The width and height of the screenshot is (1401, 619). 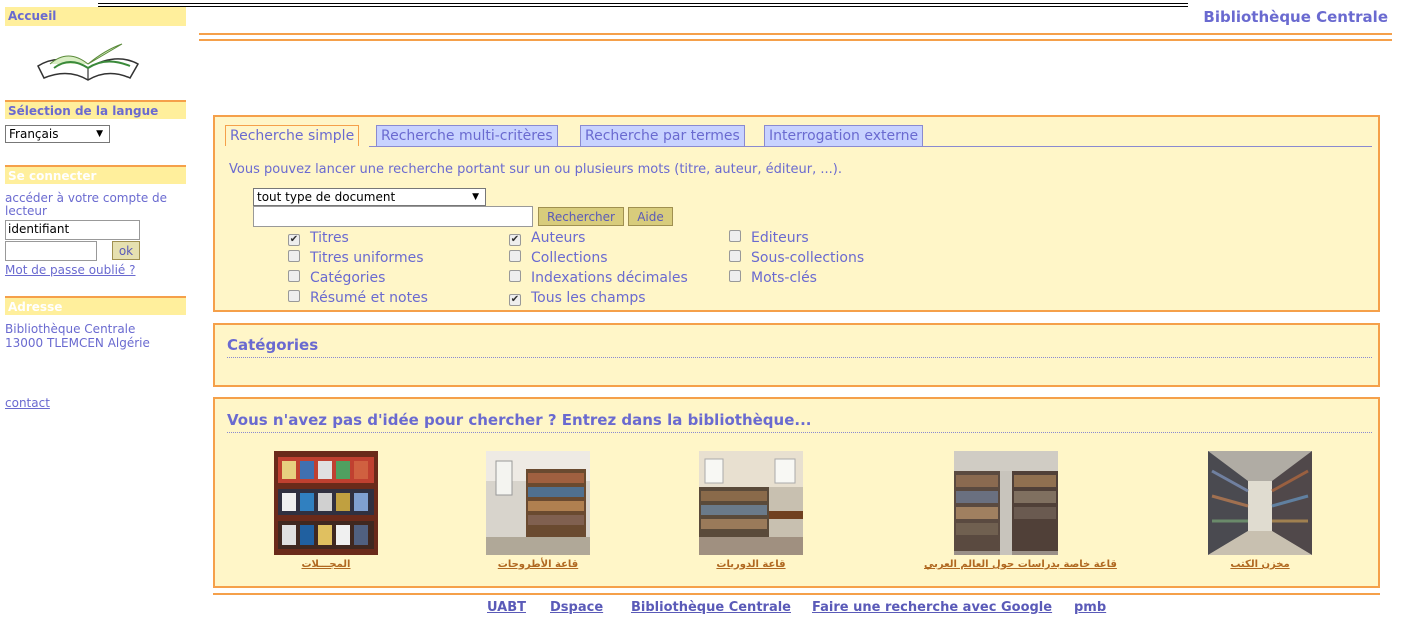 I want to click on password-field, so click(x=51, y=251).